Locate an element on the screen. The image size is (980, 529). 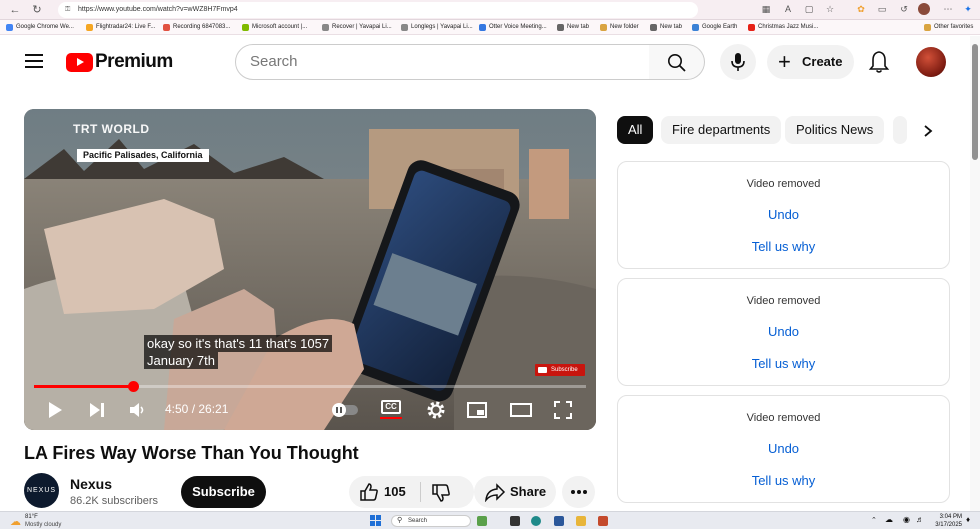
youtube-logo: Premium is located at coordinates (119, 62).